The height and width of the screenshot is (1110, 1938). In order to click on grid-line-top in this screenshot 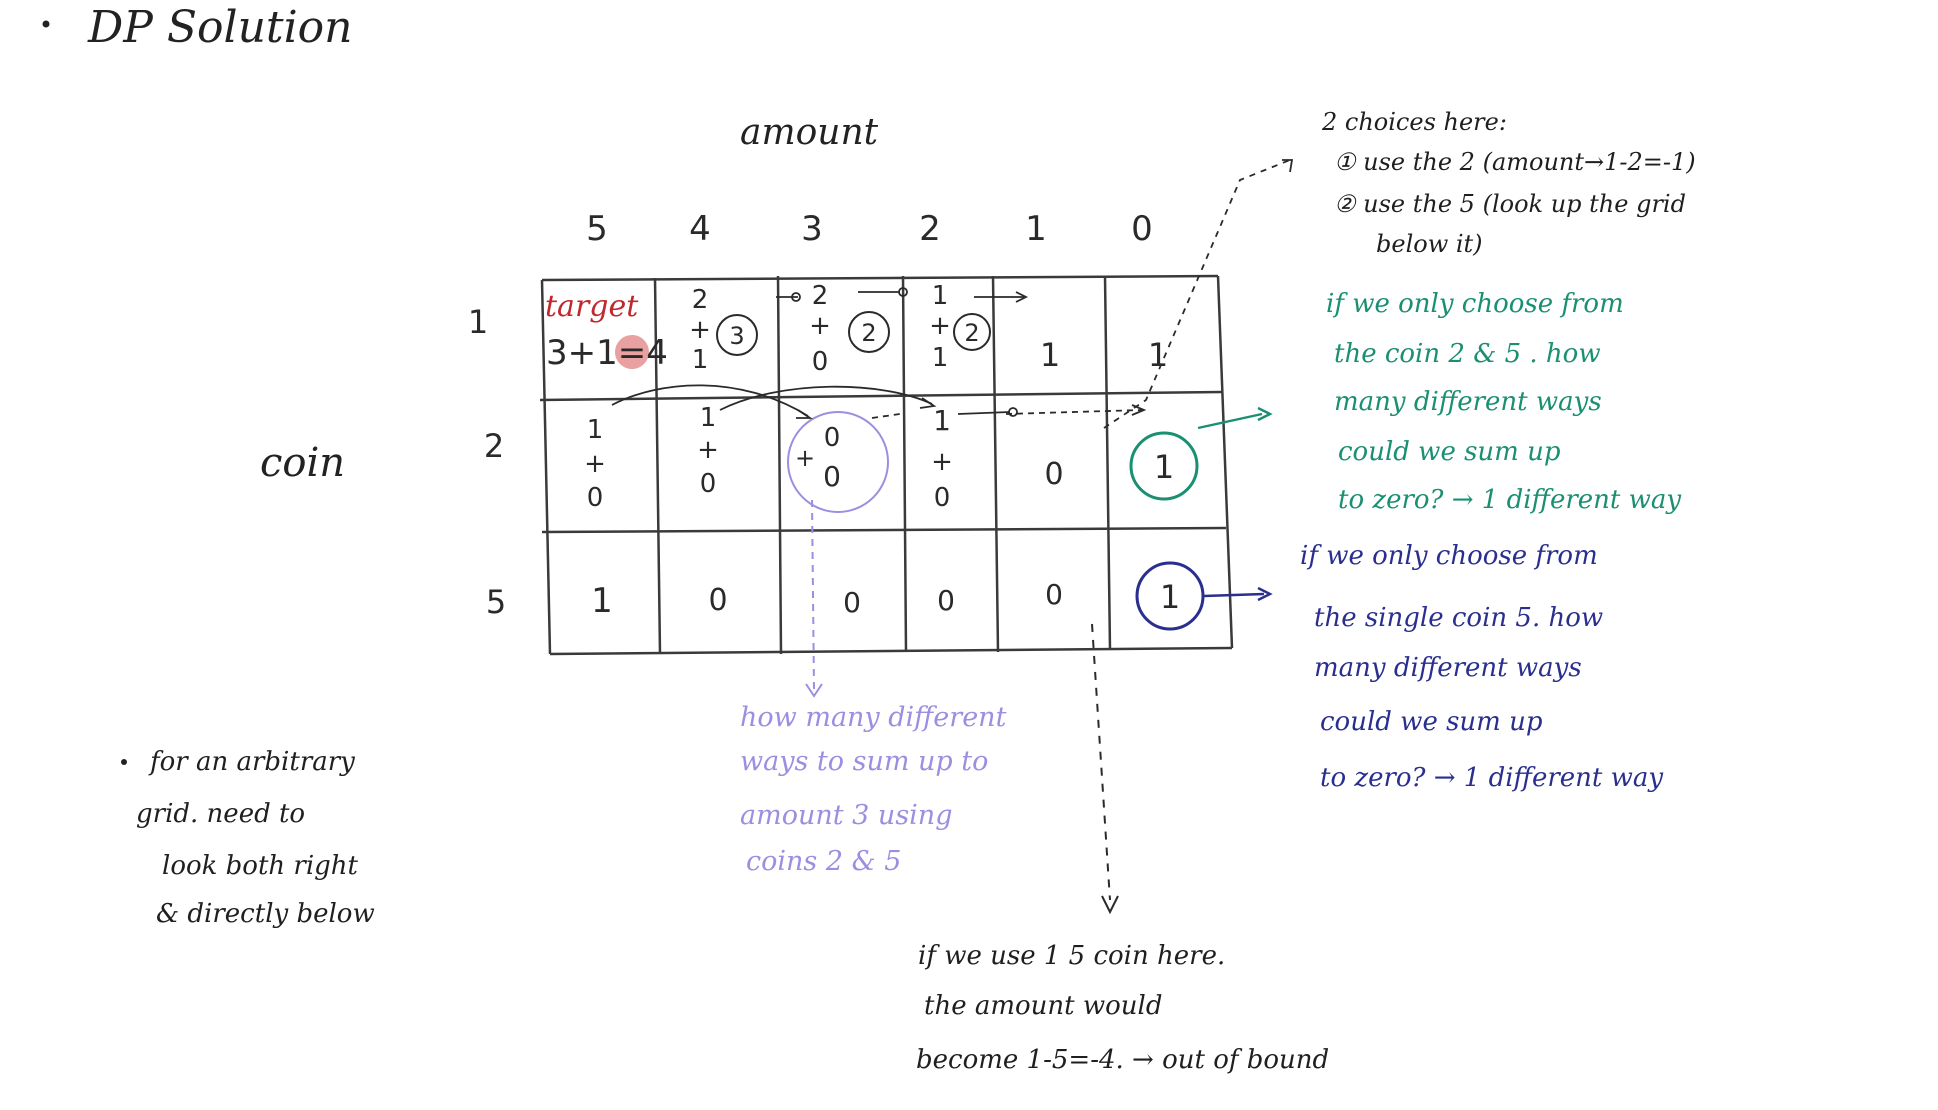, I will do `click(880, 278)`.